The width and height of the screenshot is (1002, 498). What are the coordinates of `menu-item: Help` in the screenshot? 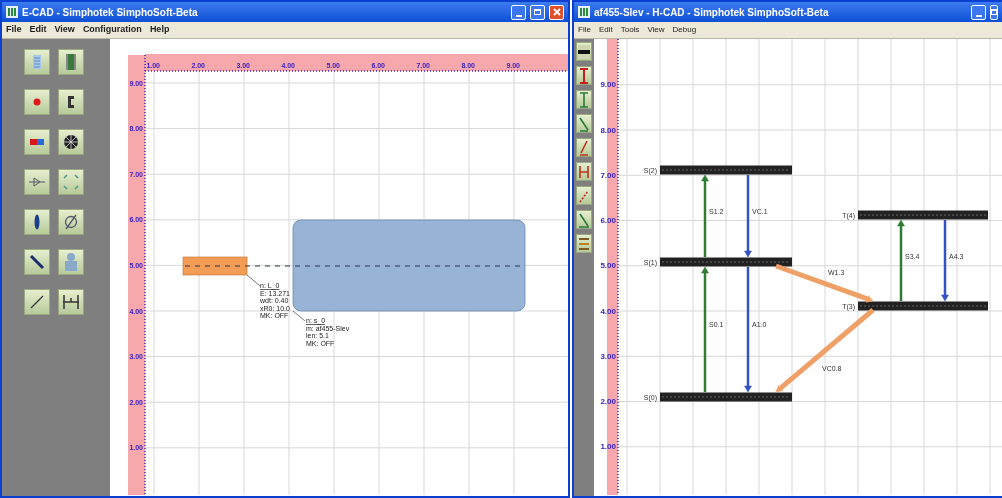 It's located at (159, 30).